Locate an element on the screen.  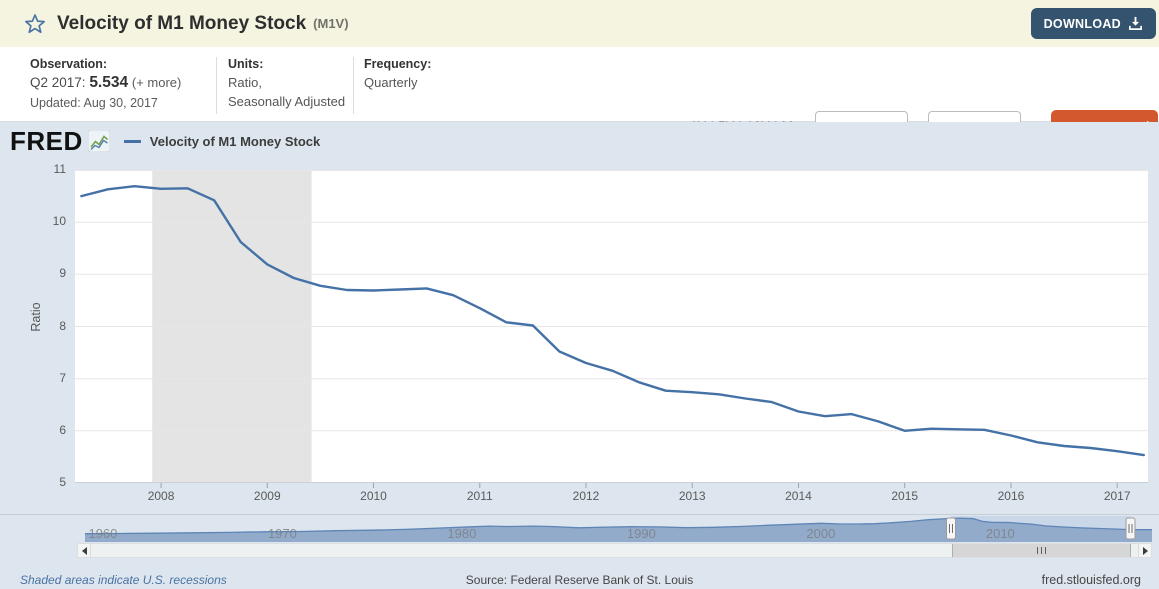
observation-period: Q2 2017: is located at coordinates (58, 82).